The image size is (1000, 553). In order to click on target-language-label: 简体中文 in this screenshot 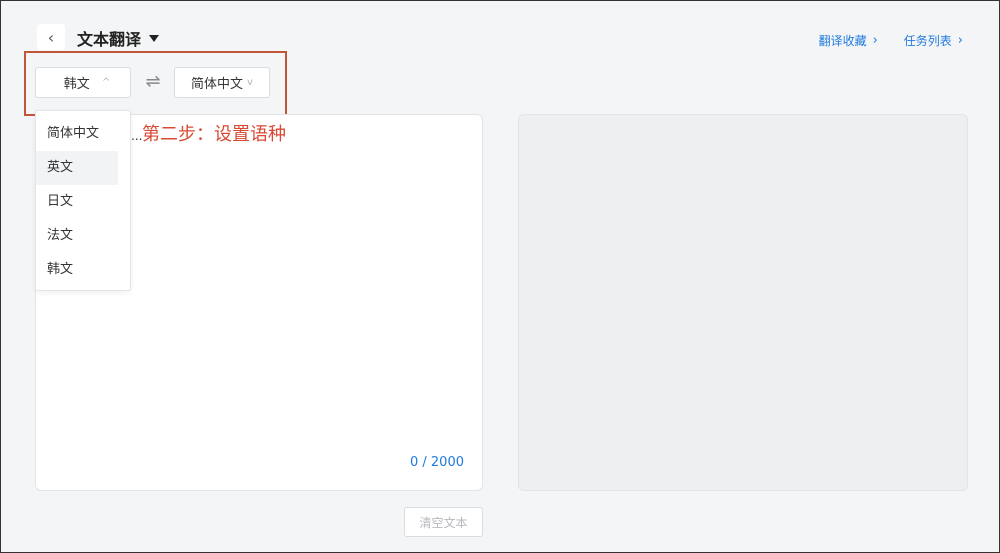, I will do `click(217, 84)`.